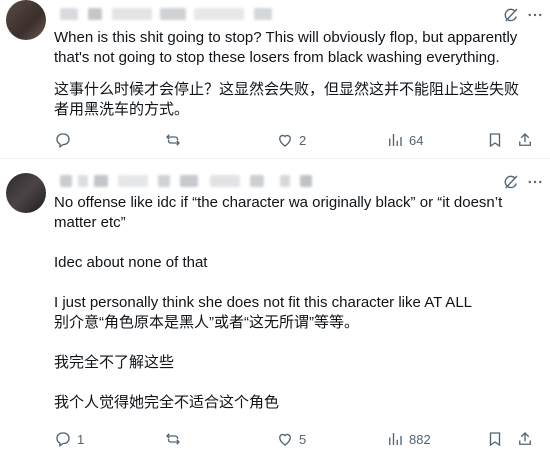  Describe the element at coordinates (416, 140) in the screenshot. I see `views-count: 64` at that location.